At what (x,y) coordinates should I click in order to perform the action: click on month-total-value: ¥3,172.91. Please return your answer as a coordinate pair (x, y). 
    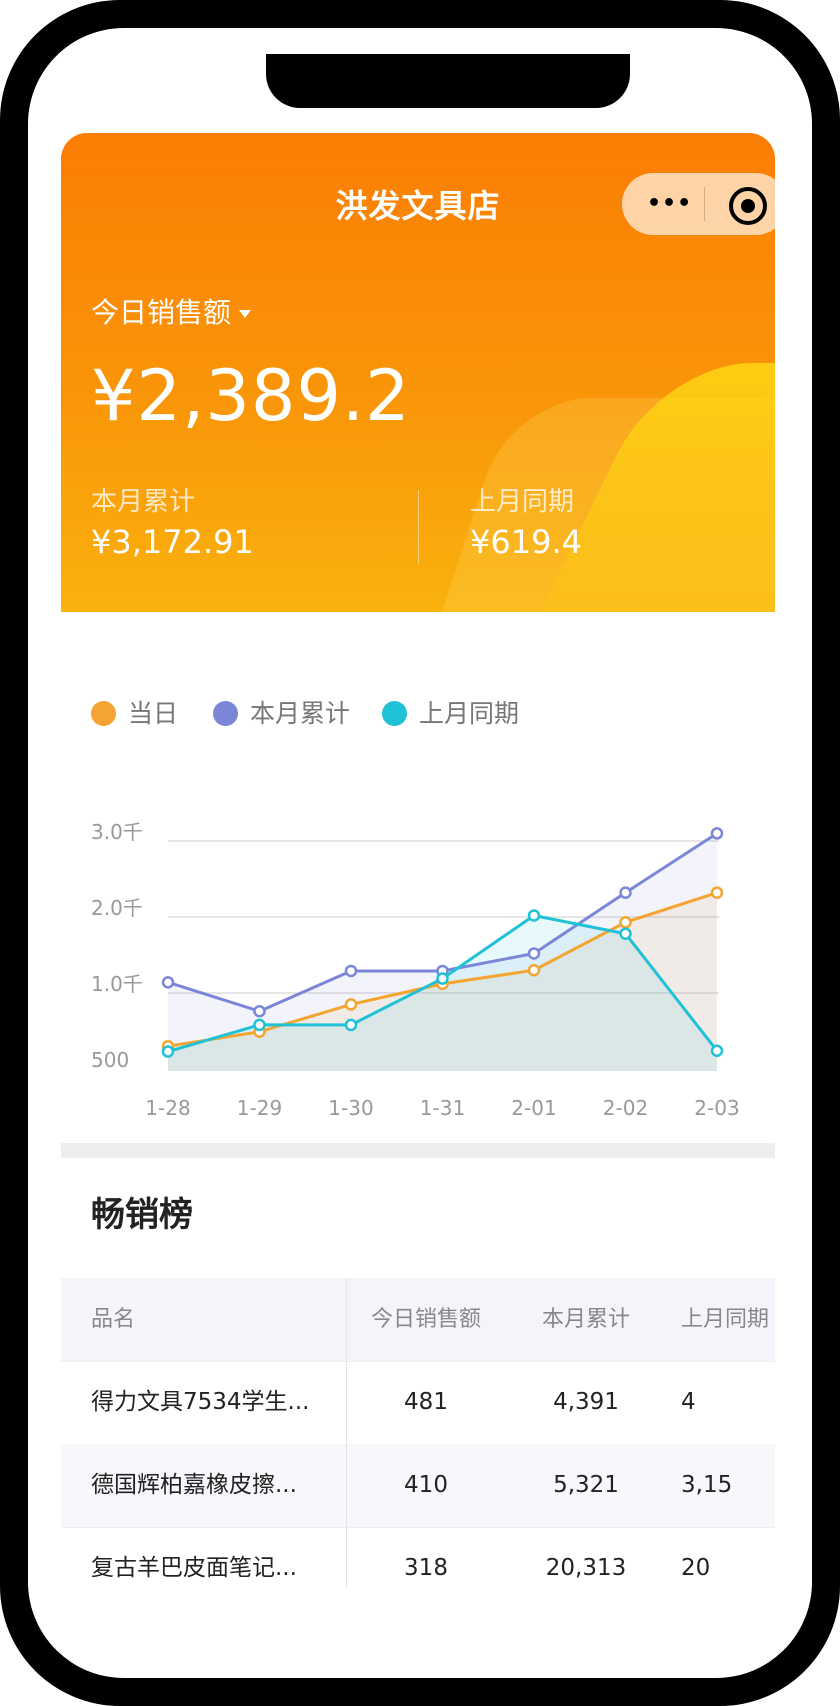
    Looking at the image, I should click on (172, 542).